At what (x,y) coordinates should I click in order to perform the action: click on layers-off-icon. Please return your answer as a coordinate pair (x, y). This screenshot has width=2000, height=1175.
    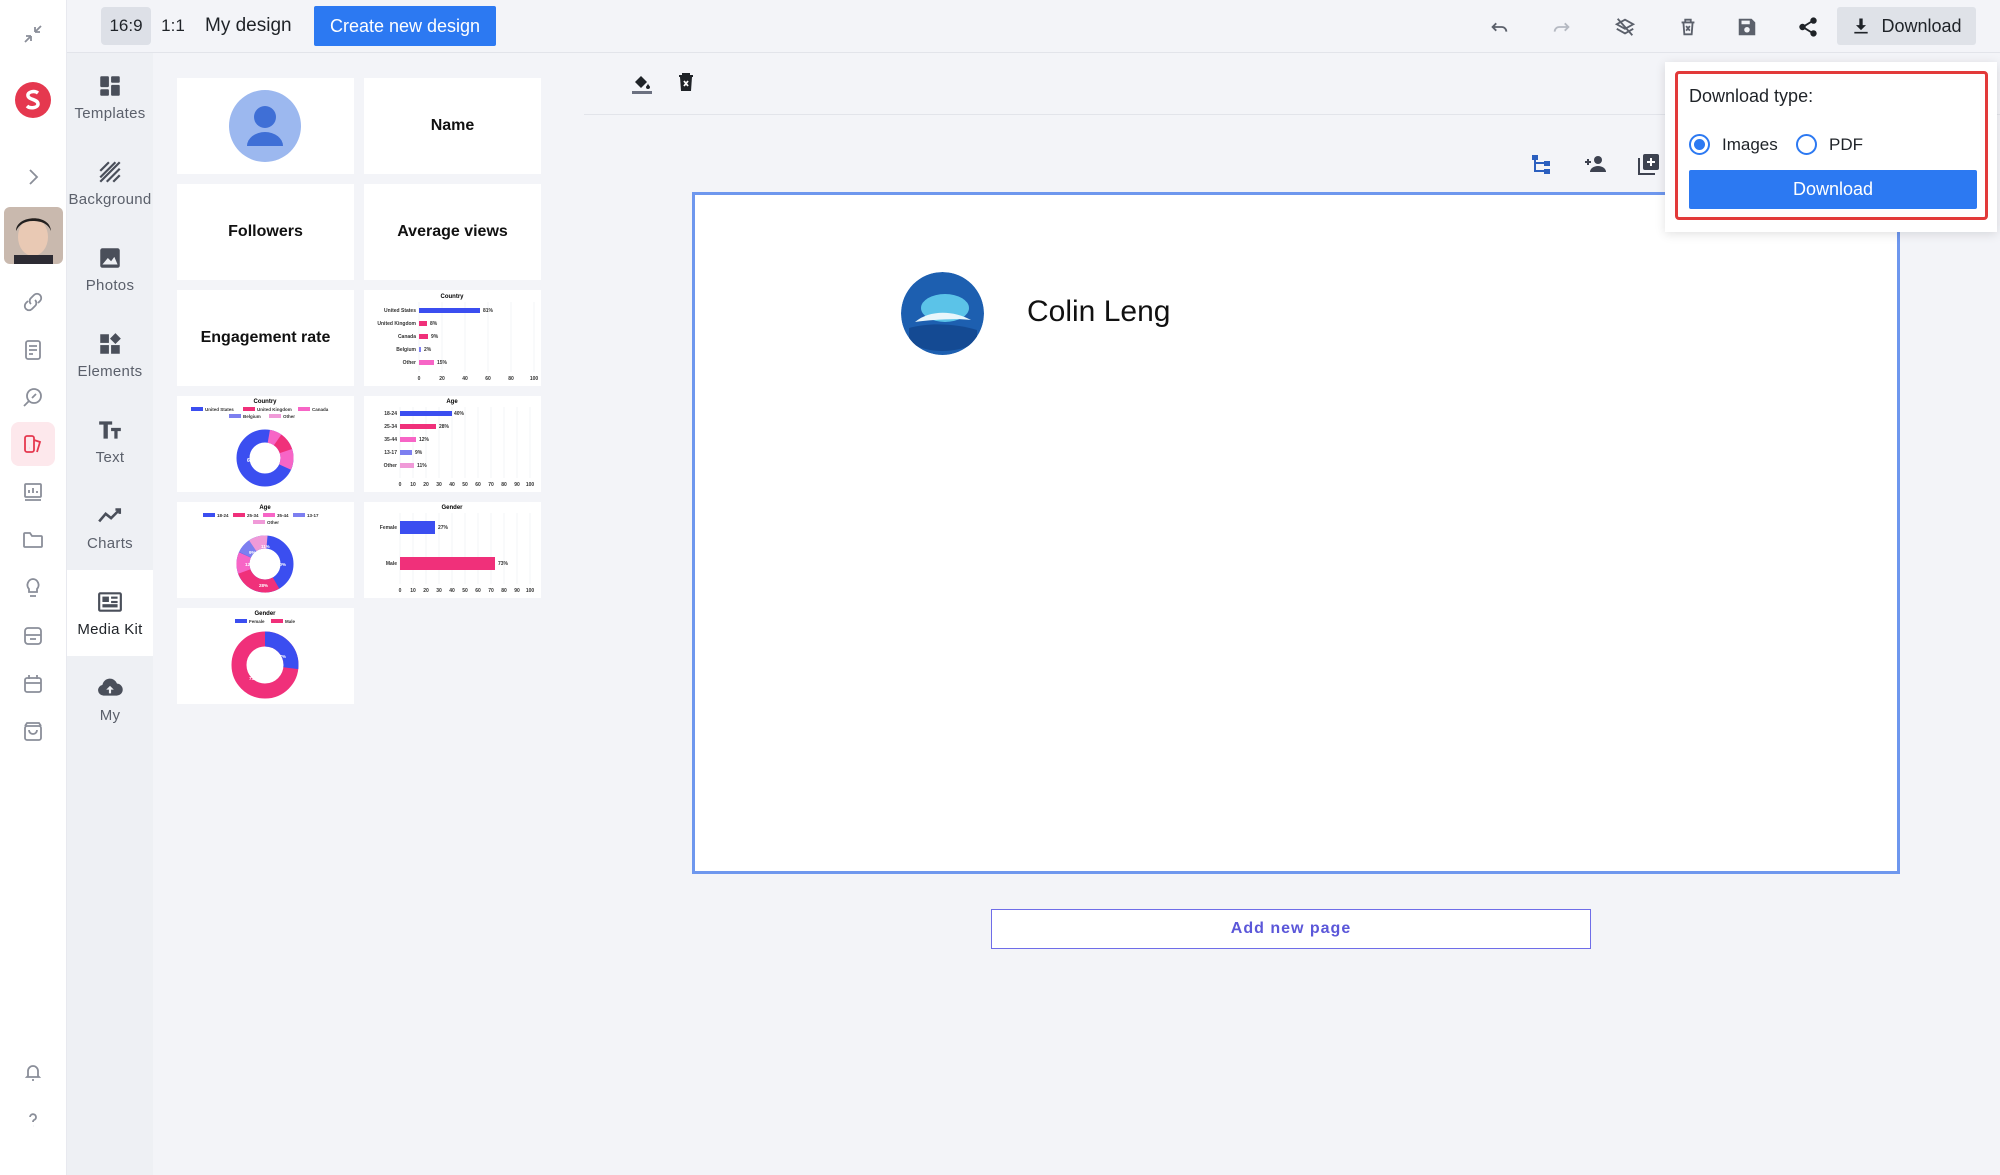
    Looking at the image, I should click on (1625, 27).